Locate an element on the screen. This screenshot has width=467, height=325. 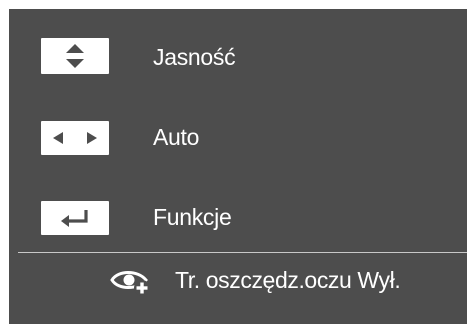
left-right-arrows-icon is located at coordinates (75, 138).